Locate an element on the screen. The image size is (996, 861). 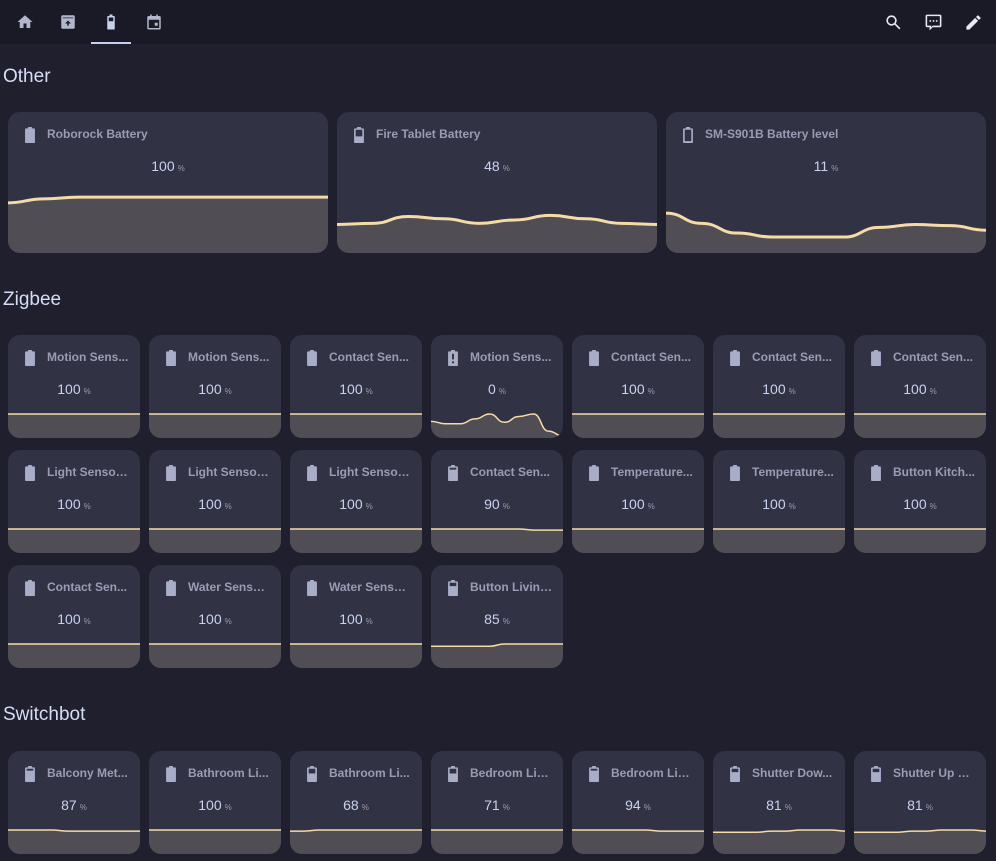
sensor-card: Shutter Dow... 81% is located at coordinates (779, 802).